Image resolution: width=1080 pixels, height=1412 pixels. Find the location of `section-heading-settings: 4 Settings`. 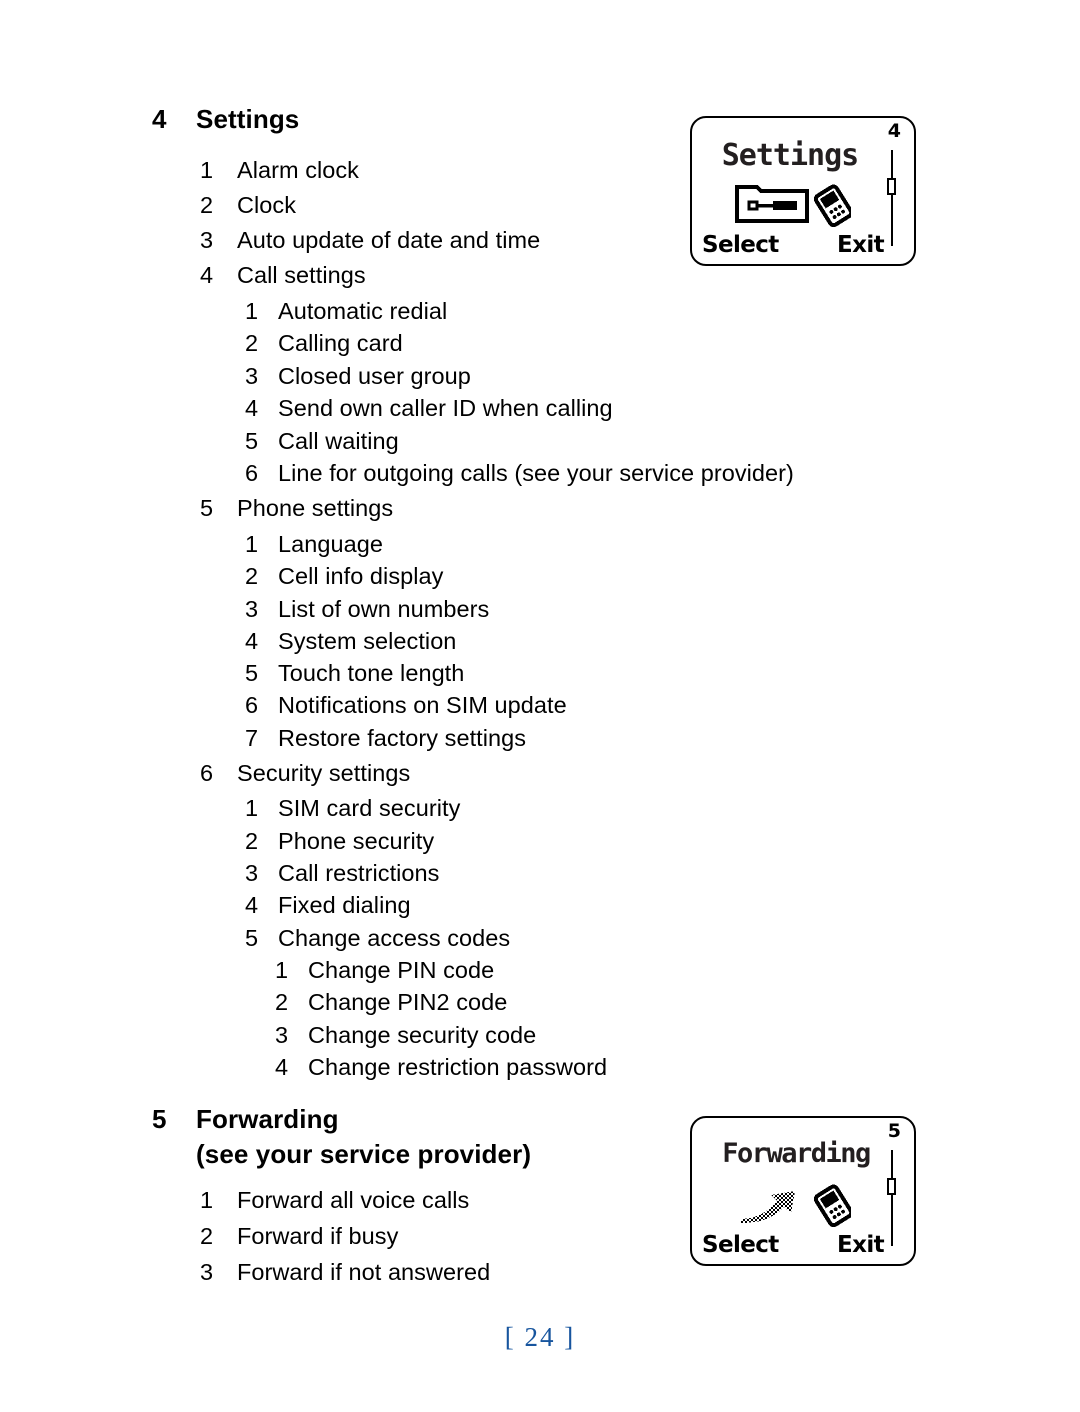

section-heading-settings: 4 Settings is located at coordinates (225, 119).